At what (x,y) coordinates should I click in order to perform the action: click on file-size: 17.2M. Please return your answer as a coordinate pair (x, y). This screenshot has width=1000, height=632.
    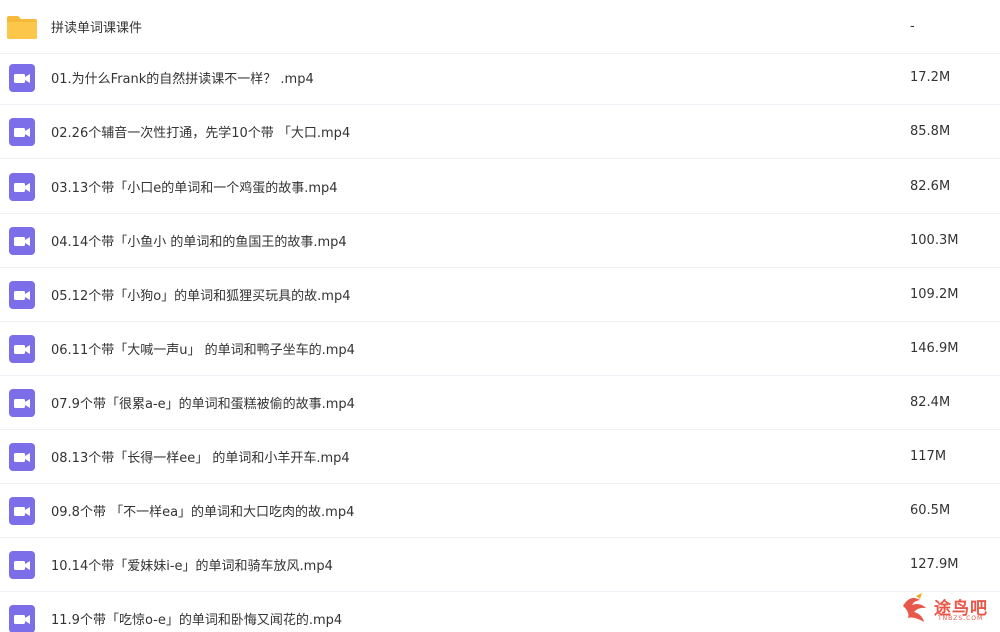
    Looking at the image, I should click on (930, 77).